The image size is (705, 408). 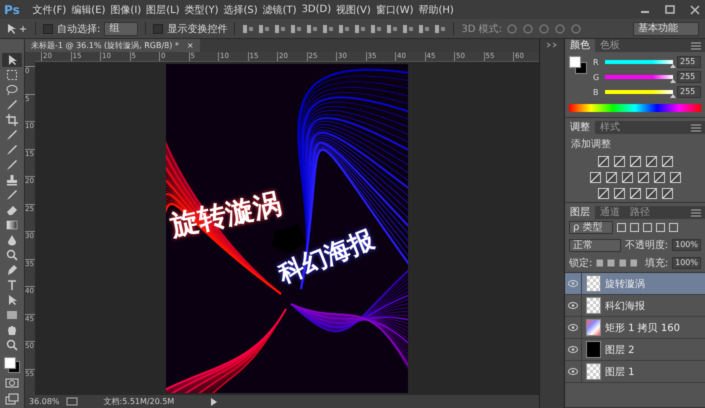 I want to click on opacity-field: 100%, so click(x=686, y=245).